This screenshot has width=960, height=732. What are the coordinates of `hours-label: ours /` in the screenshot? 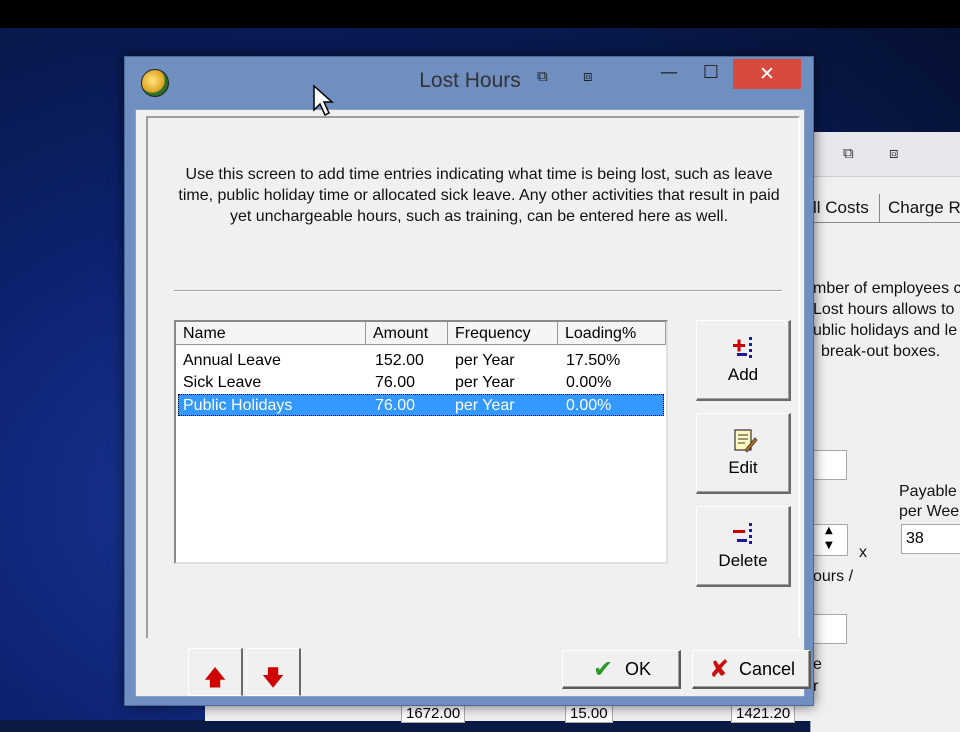 It's located at (833, 576).